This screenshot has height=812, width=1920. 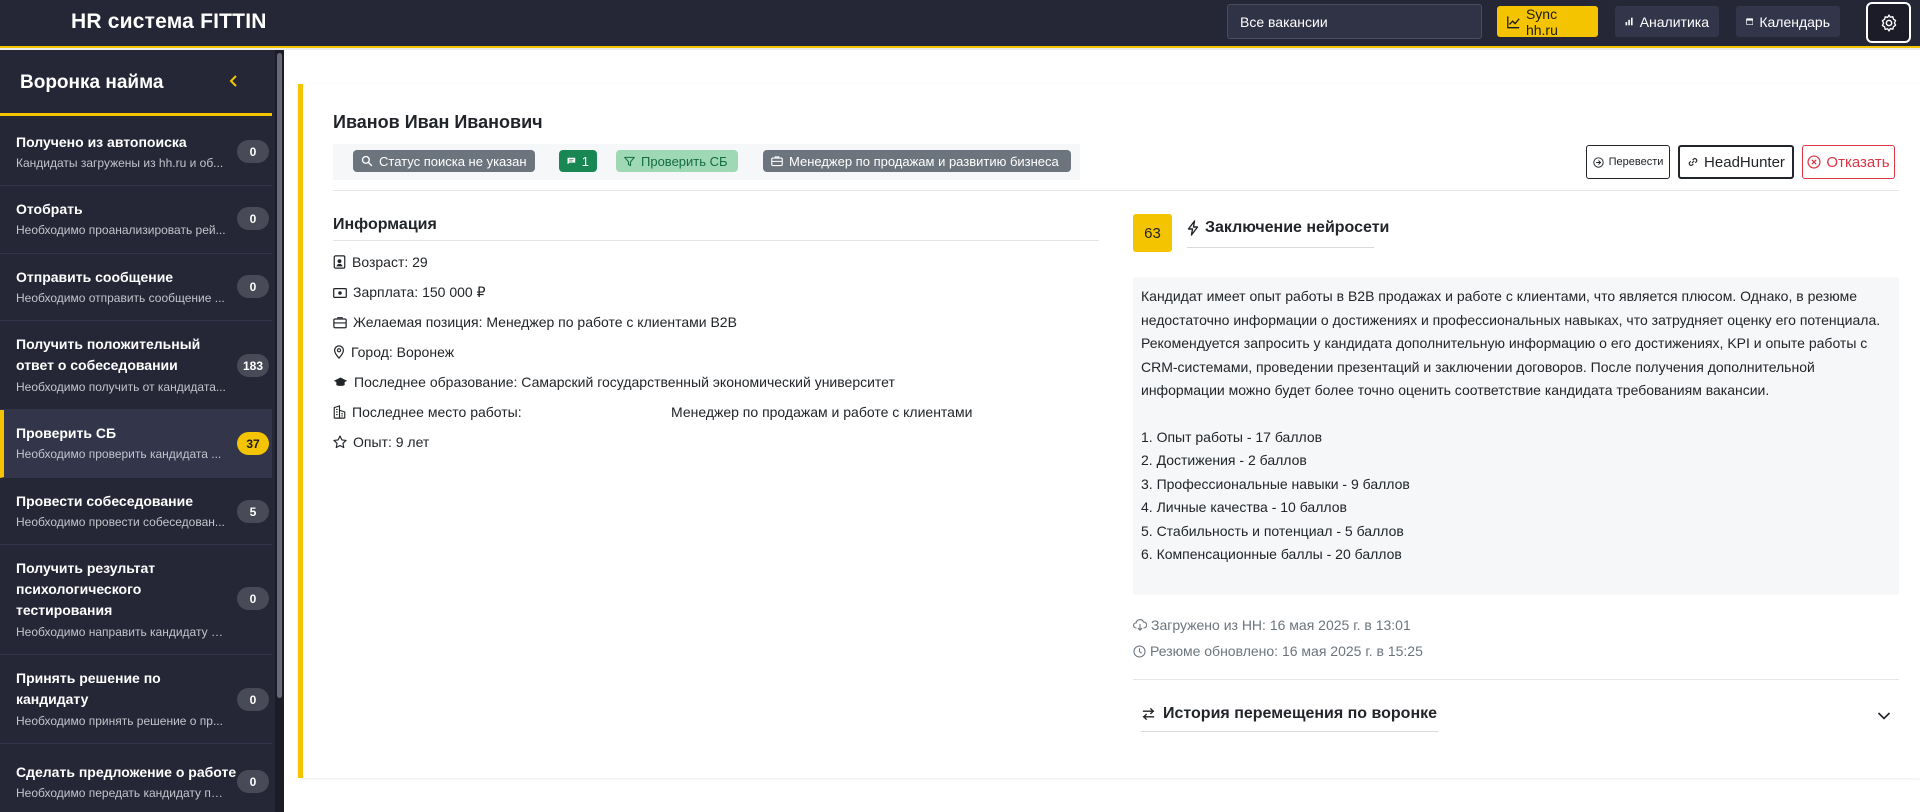 I want to click on last-work-row: Последнее место работы:, so click(x=427, y=412).